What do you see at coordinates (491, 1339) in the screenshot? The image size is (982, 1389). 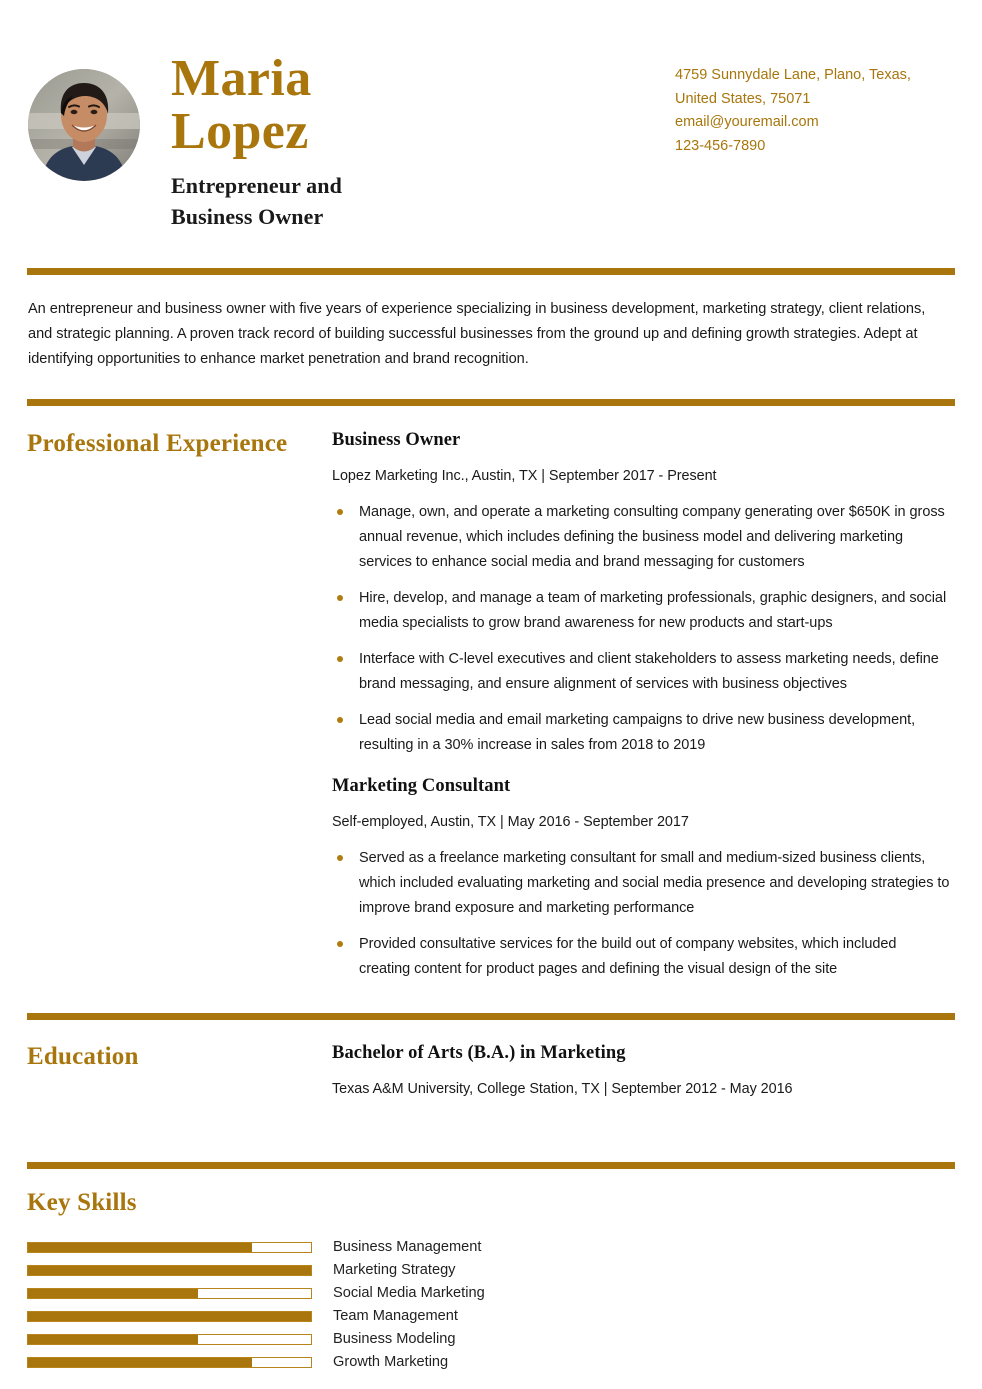 I see `skill-row: Business Modeling` at bounding box center [491, 1339].